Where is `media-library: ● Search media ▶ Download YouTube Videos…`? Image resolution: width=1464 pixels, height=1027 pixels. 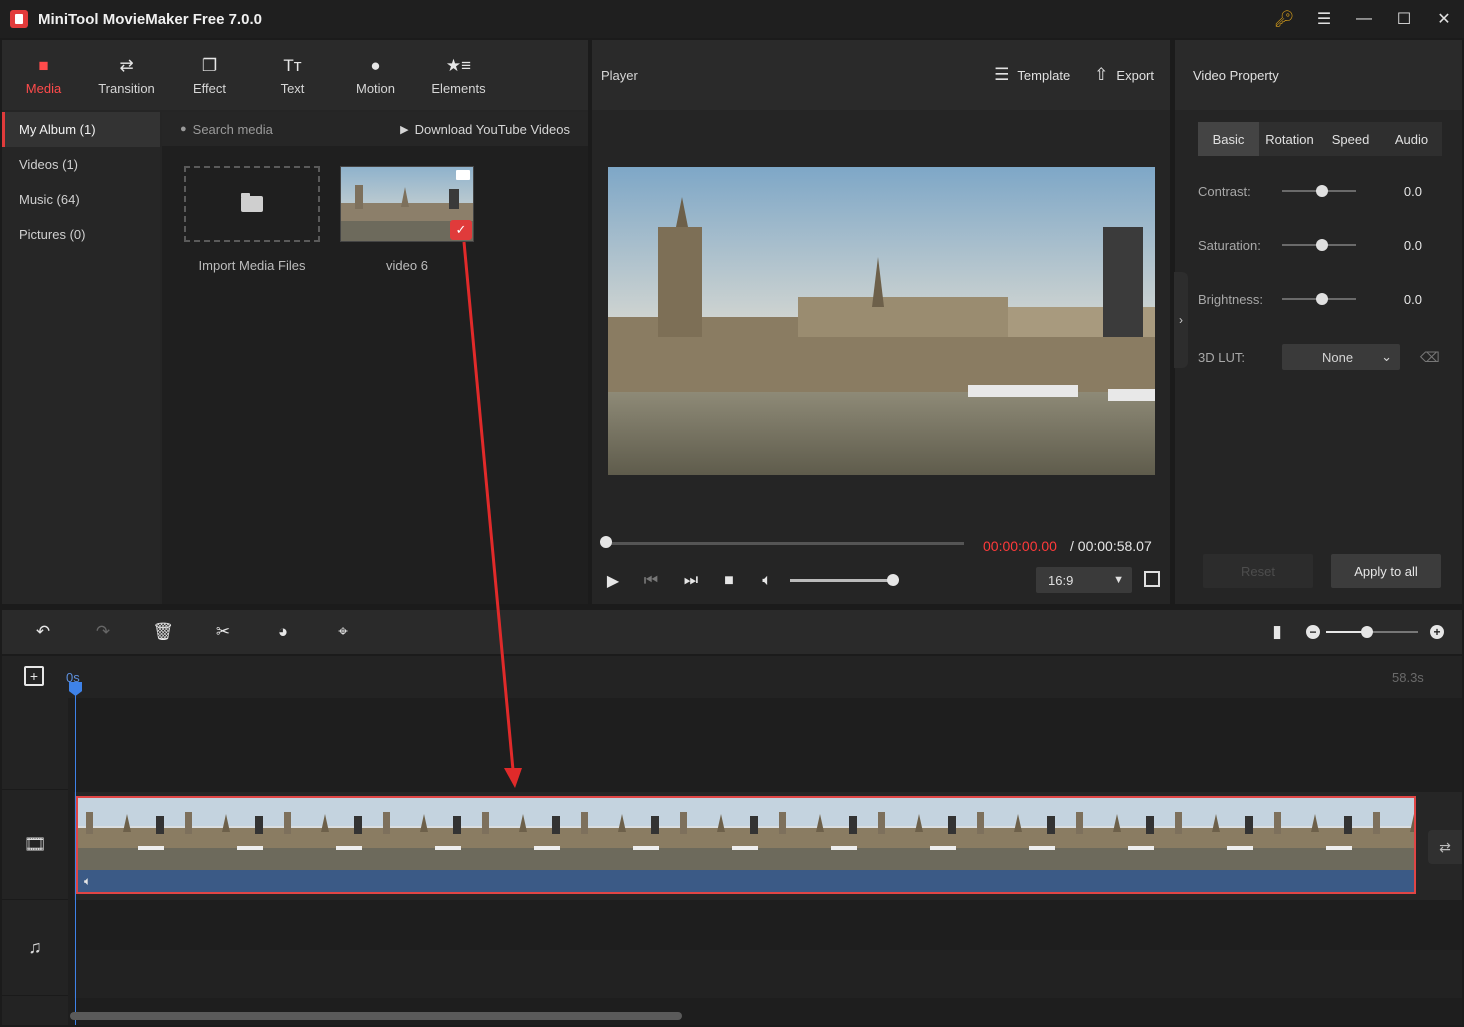
media-library: ● Search media ▶ Download YouTube Videos… is located at coordinates (375, 358).